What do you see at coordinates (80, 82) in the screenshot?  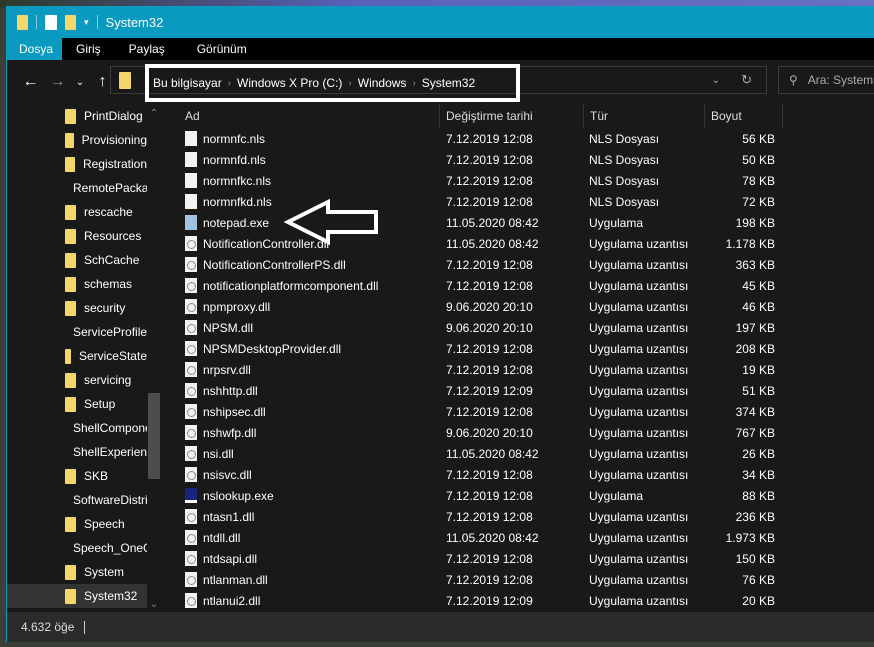 I see `recent-locations-chevron-icon: ⌄` at bounding box center [80, 82].